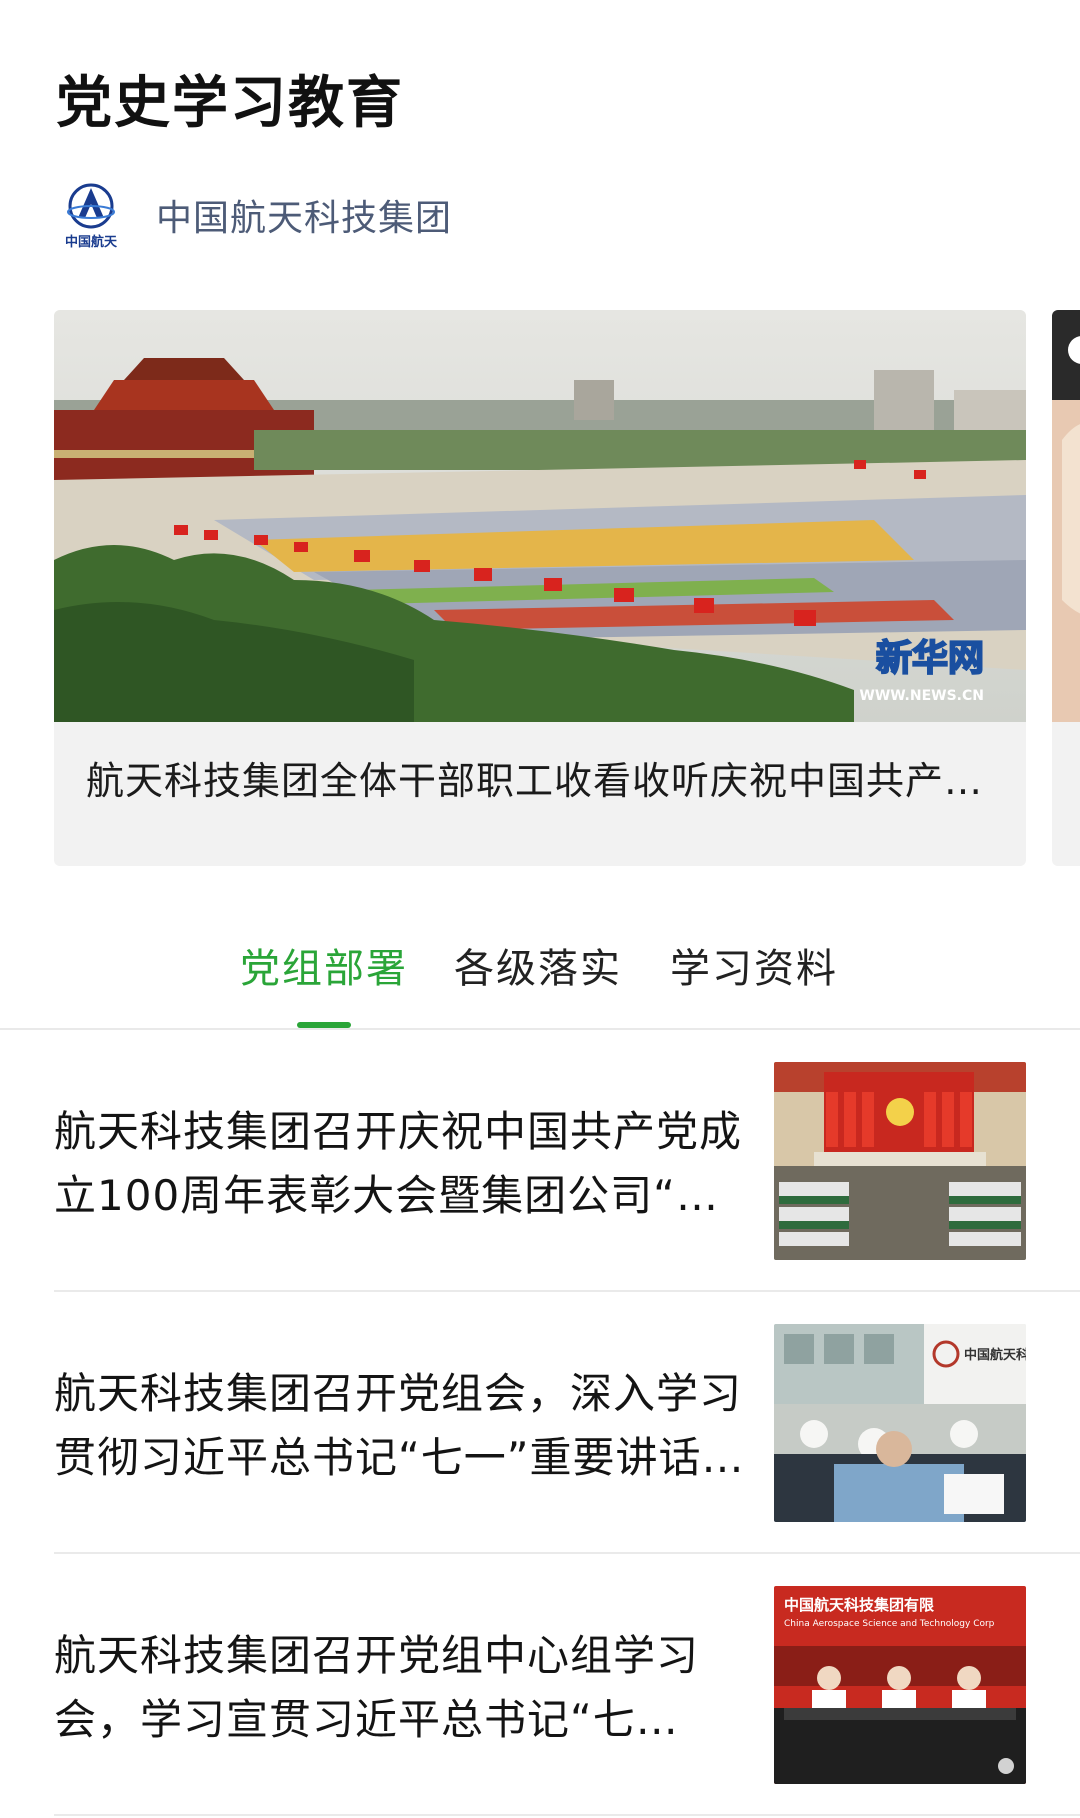  Describe the element at coordinates (90, 242) in the screenshot. I see `logo-text: 中国航天` at that location.